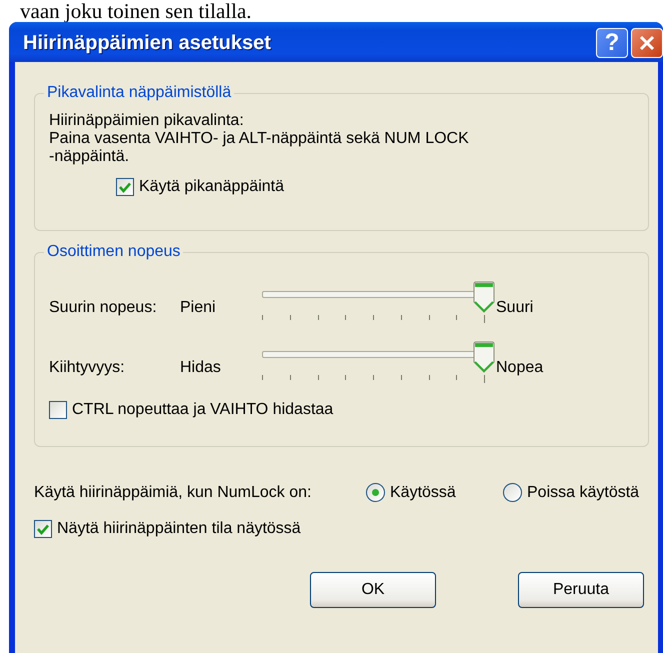  Describe the element at coordinates (581, 590) in the screenshot. I see `dialog-button: Peruuta` at that location.